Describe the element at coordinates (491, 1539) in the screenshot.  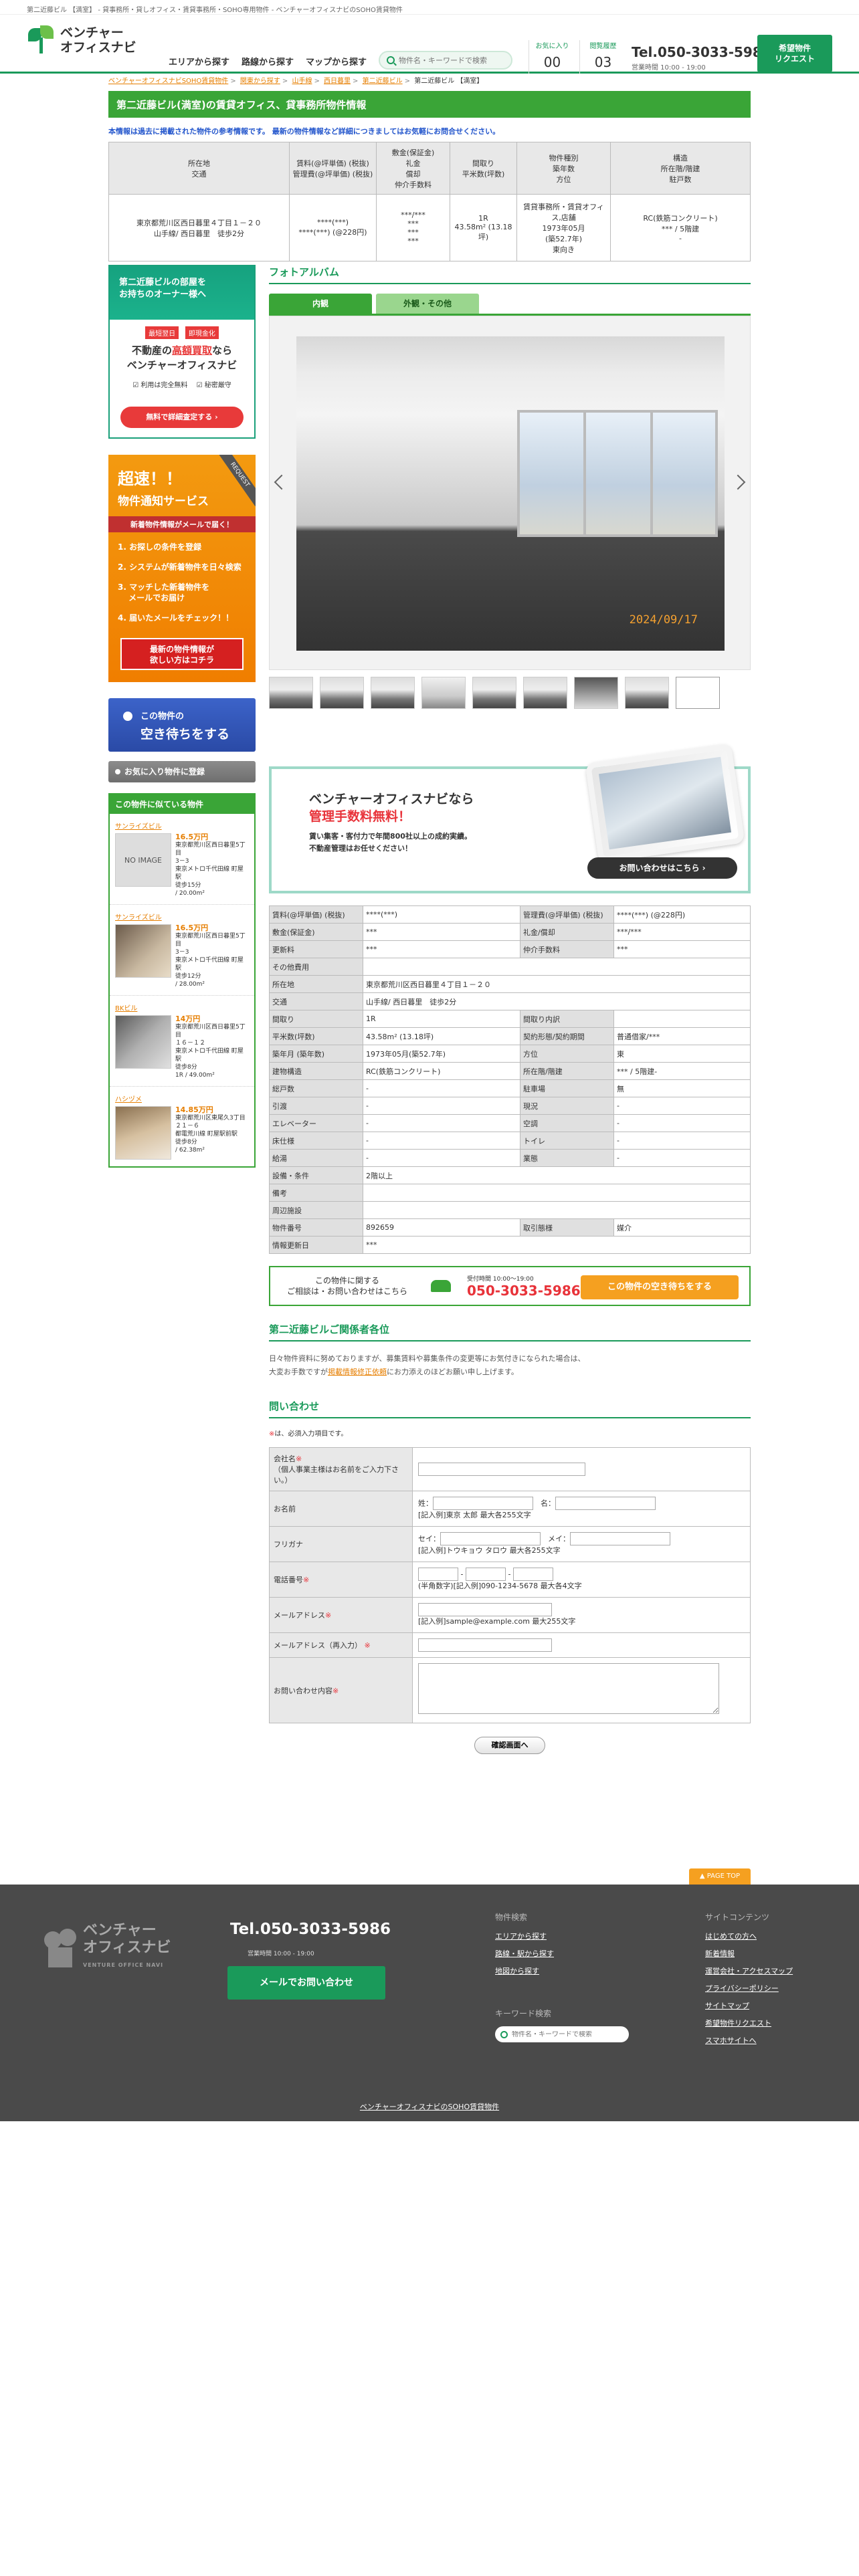
I see `last-name-kana-input` at that location.